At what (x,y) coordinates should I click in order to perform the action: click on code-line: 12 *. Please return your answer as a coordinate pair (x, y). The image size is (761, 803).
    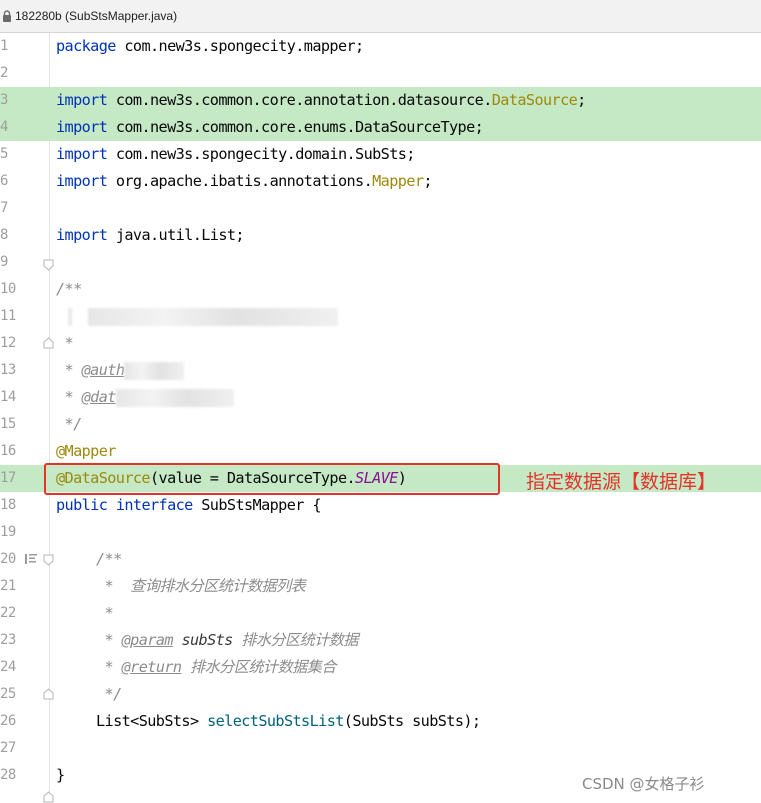
    Looking at the image, I should click on (380, 343).